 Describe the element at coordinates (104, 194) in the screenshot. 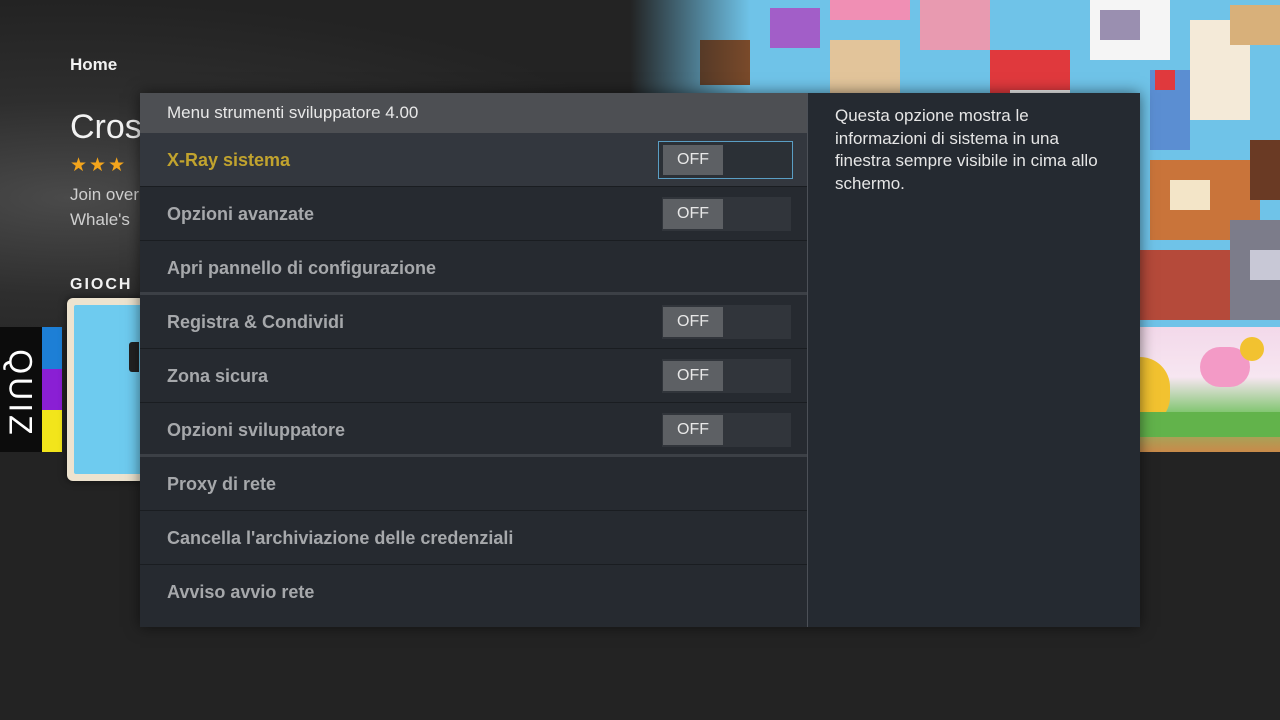

I see `hero-description-line: Join over` at that location.